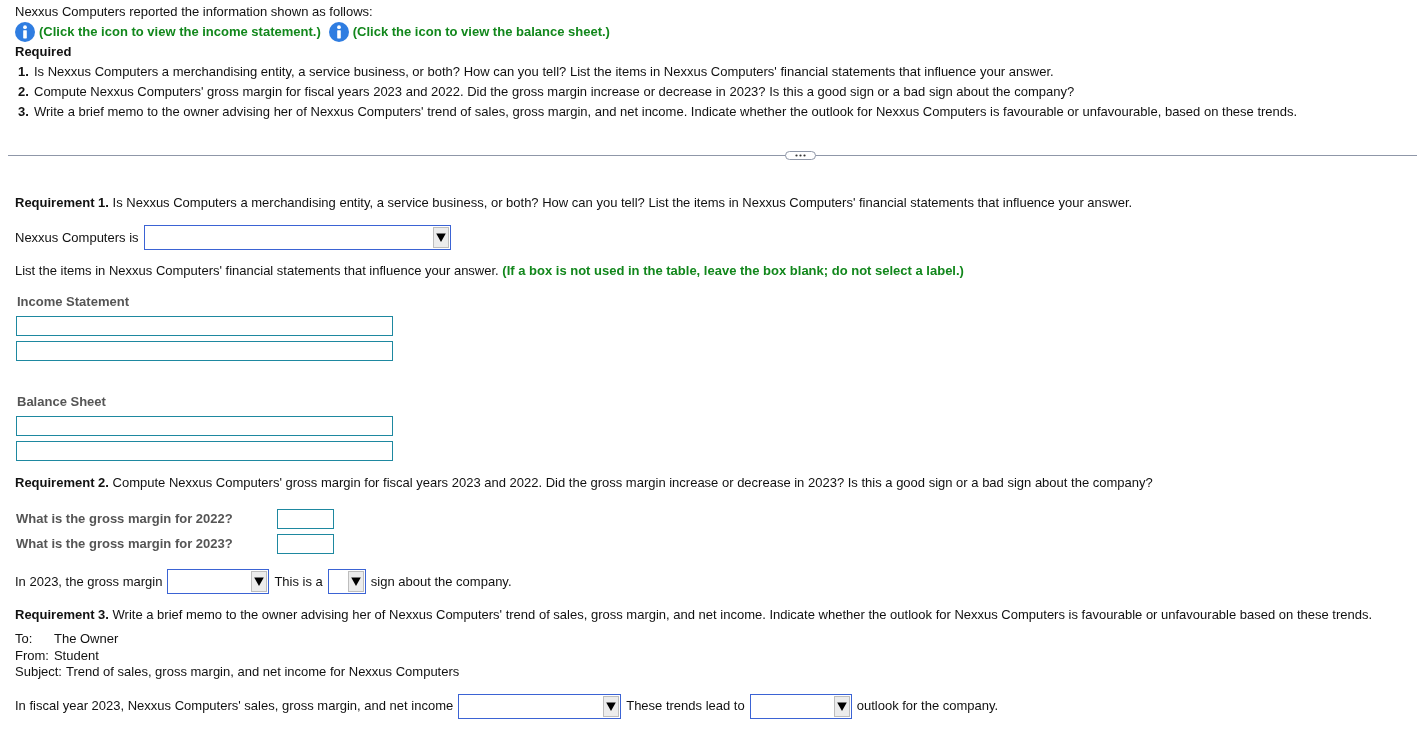  Describe the element at coordinates (77, 237) in the screenshot. I see `sentence-text: Nexxus Computers is` at that location.